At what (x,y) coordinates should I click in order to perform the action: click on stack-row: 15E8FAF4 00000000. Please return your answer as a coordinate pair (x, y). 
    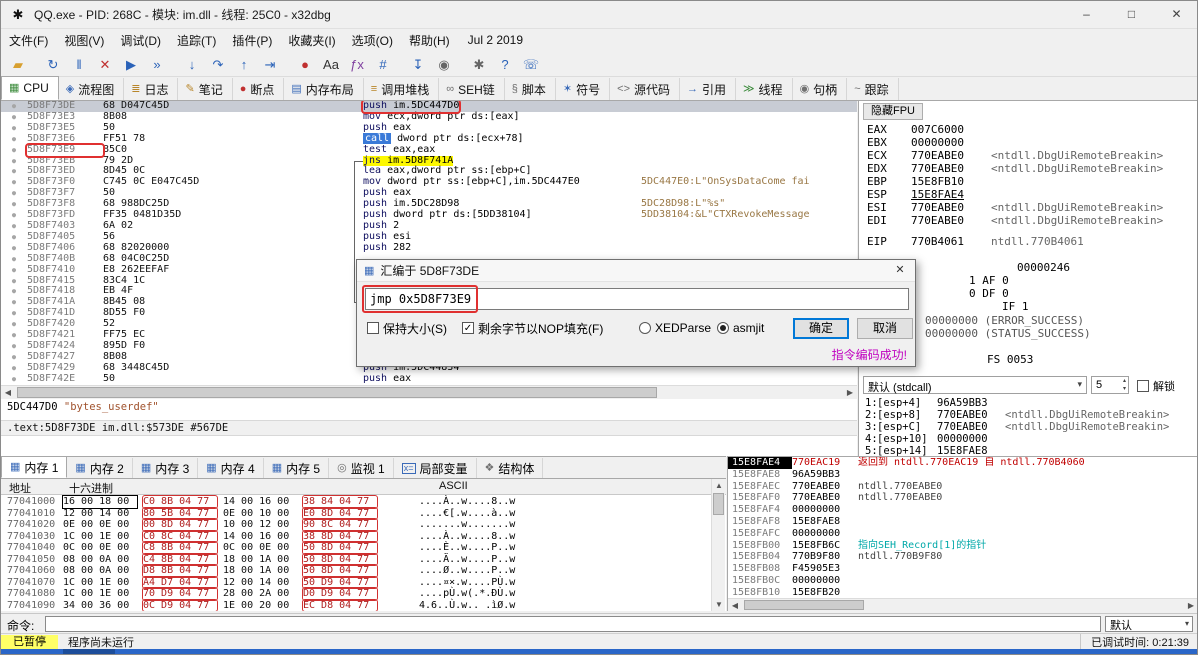
    Looking at the image, I should click on (962, 510).